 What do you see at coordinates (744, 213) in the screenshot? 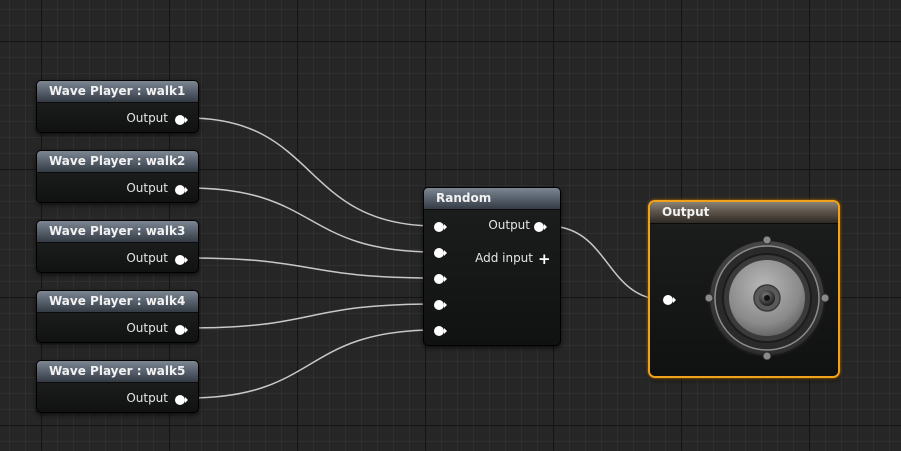
I see `node-title: Output` at bounding box center [744, 213].